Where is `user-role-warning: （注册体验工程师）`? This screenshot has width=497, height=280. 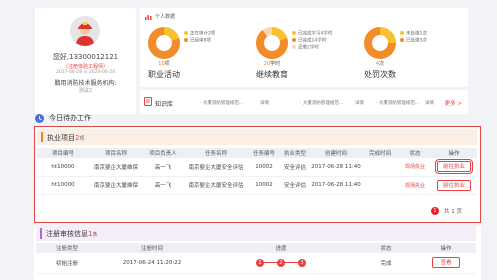 user-role-warning: （注册体验工程师） is located at coordinates (85, 67).